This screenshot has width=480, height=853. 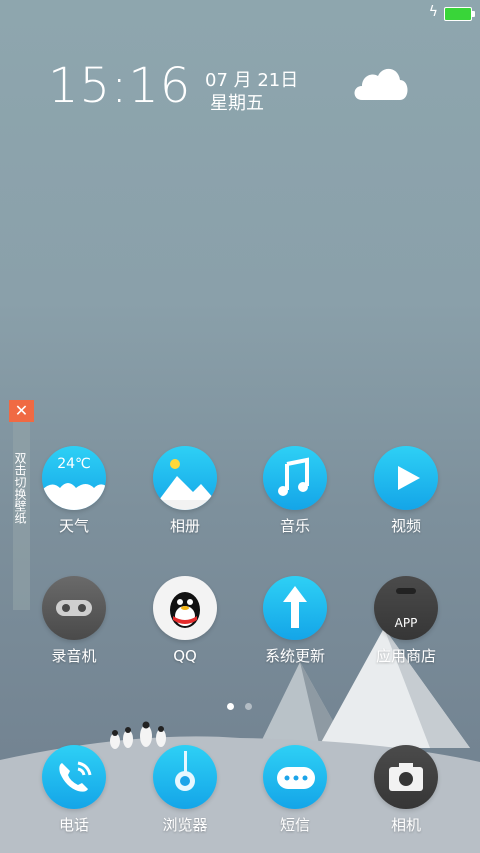 I want to click on phone-icon, so click(x=74, y=777).